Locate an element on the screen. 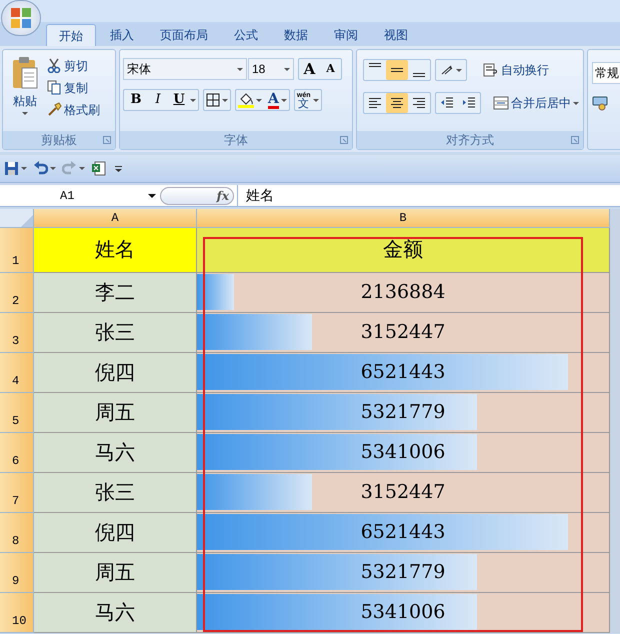  grow-font-button: A is located at coordinates (309, 69).